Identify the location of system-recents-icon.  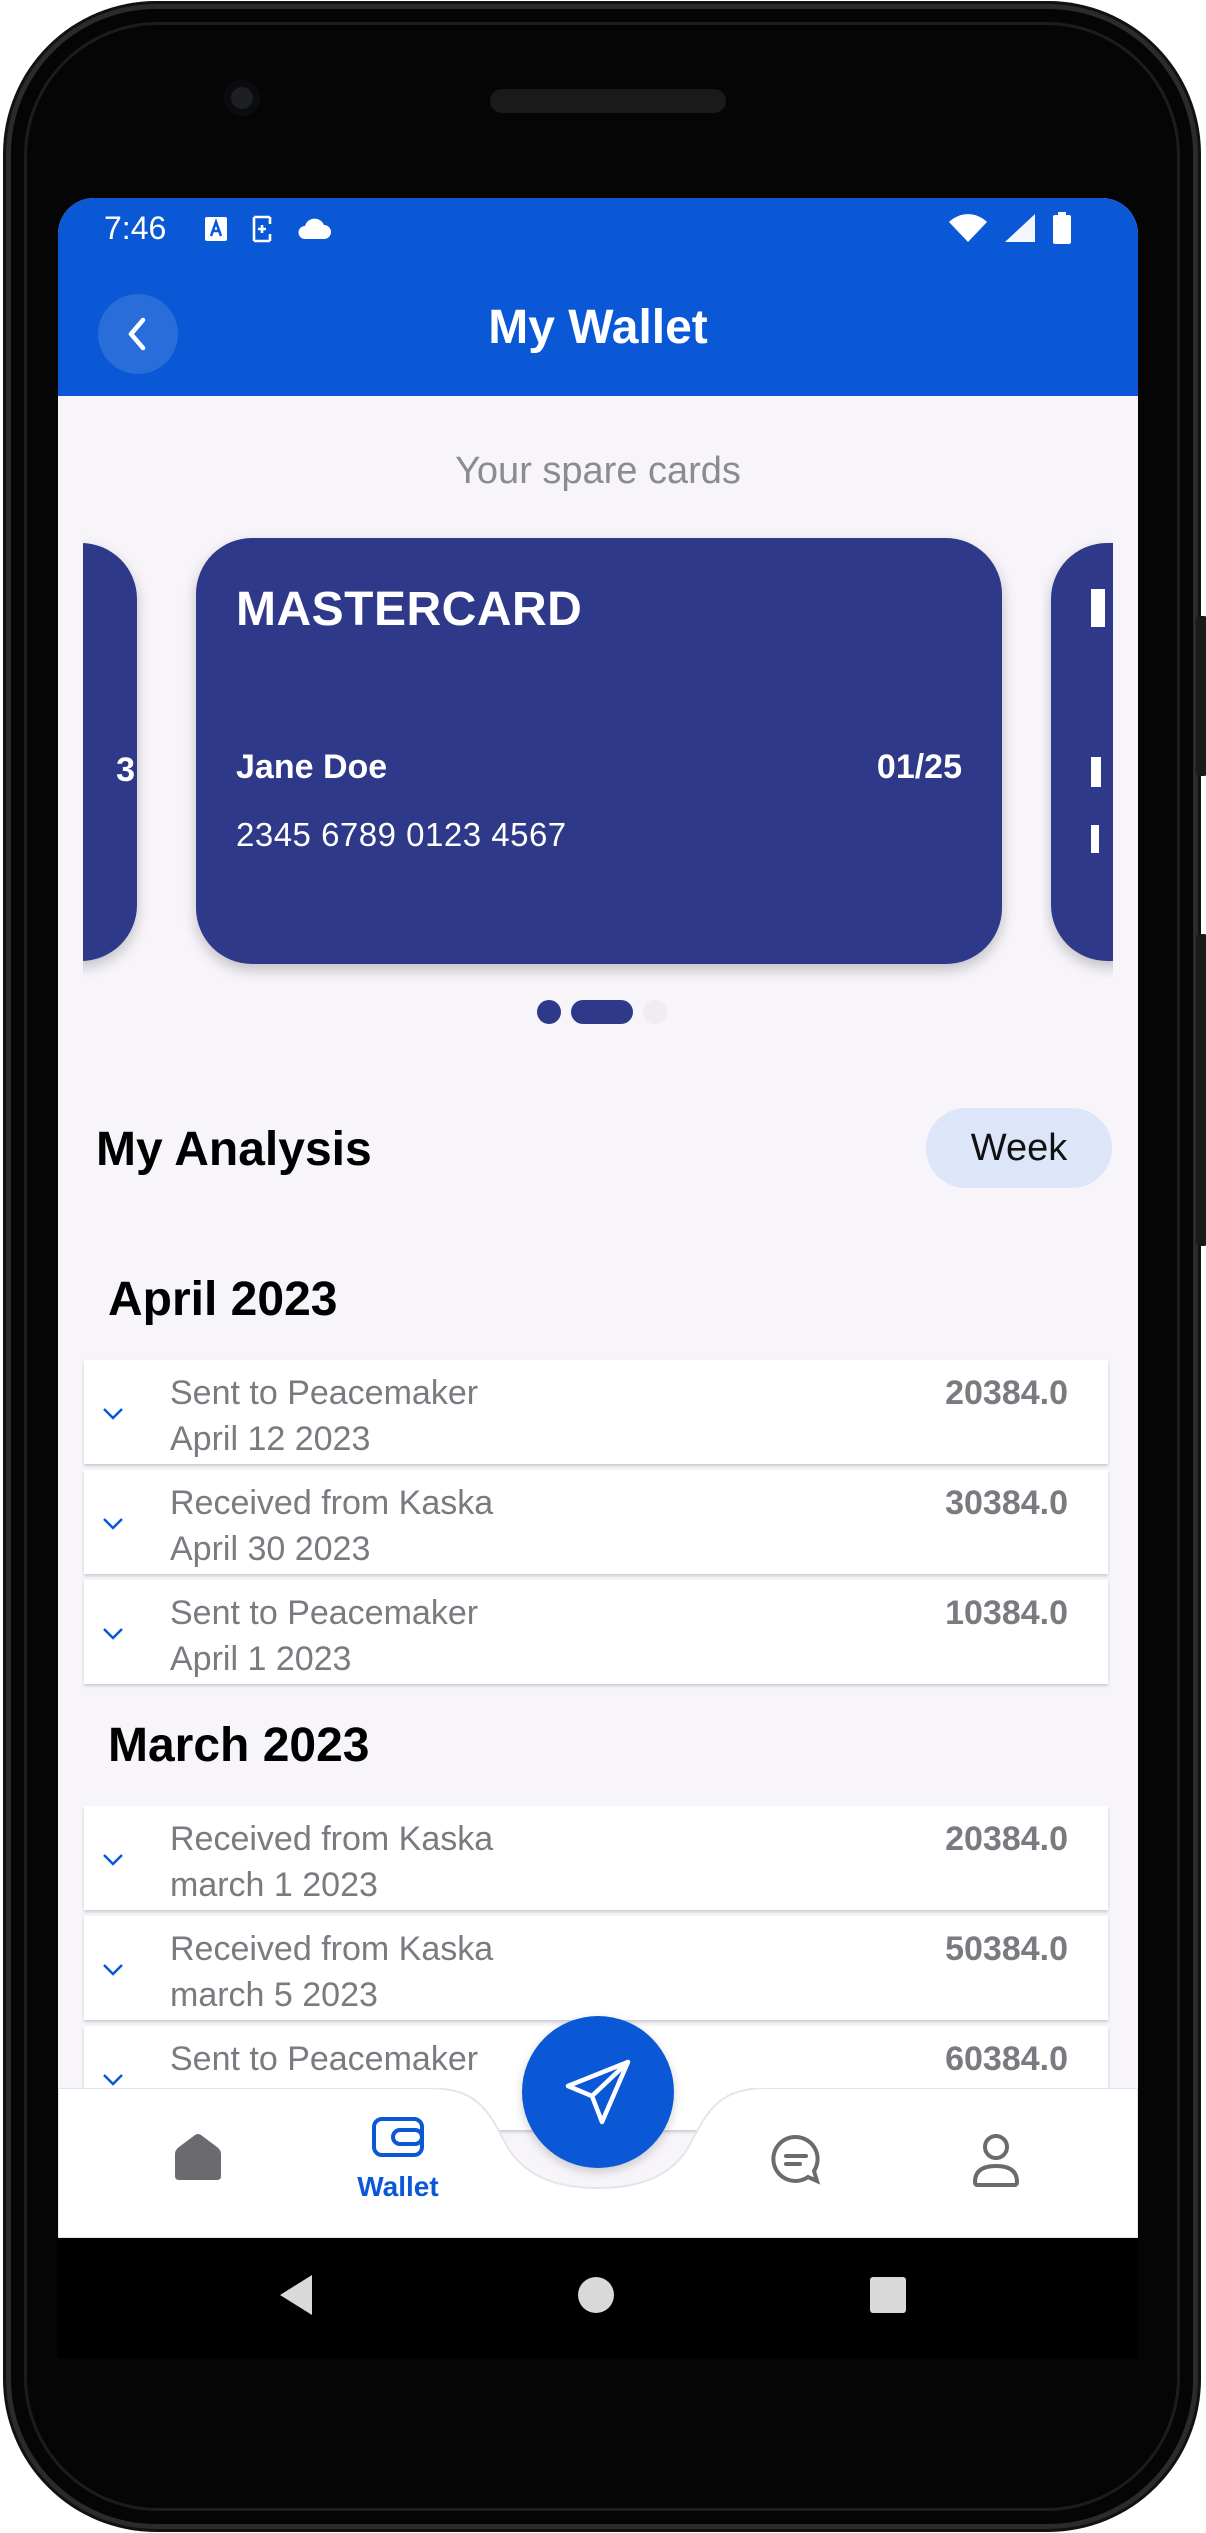
(888, 2295).